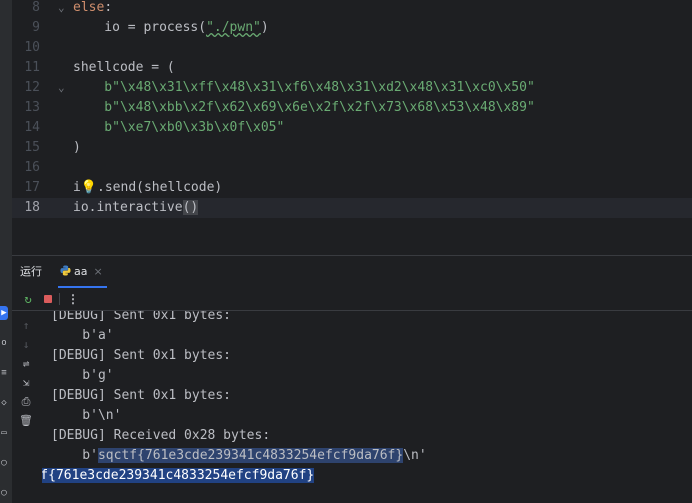 The image size is (692, 503). I want to click on code-text: i💡.send(shellcode), so click(148, 187).